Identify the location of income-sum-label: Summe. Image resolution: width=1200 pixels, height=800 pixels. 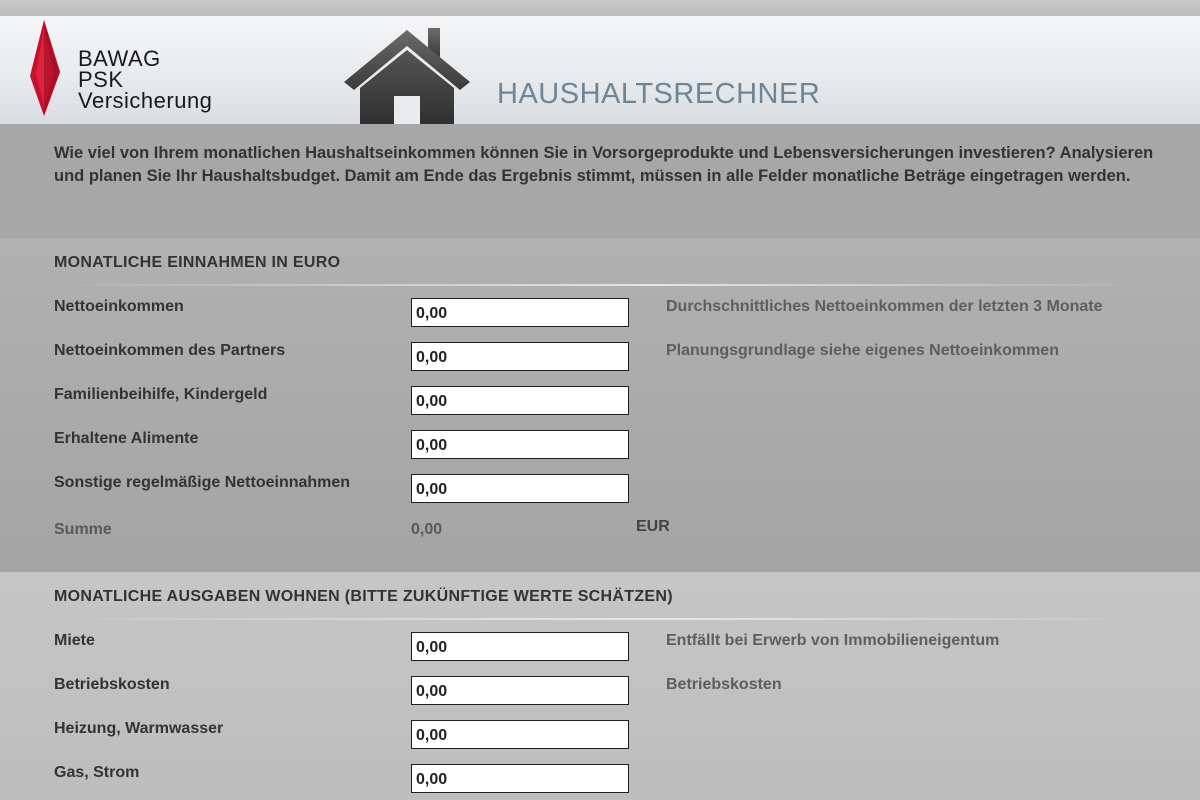
(83, 529).